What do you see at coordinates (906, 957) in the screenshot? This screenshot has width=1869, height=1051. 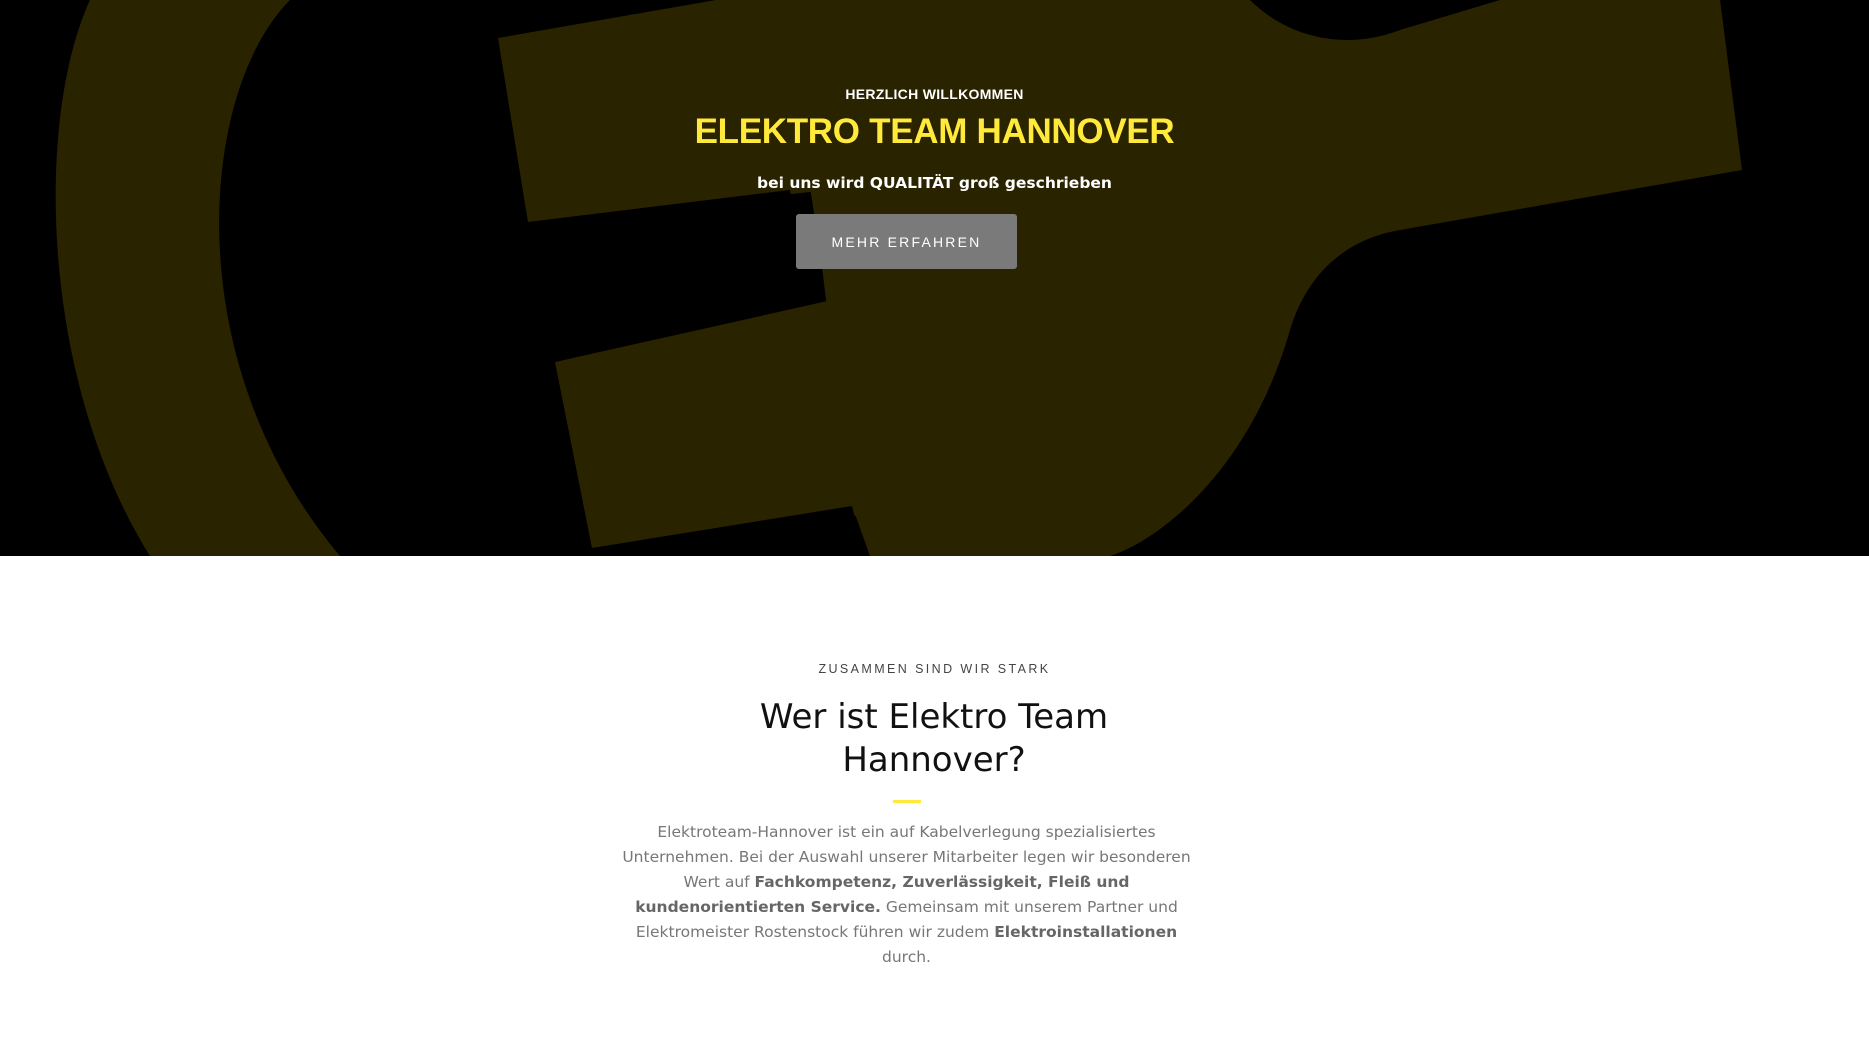 I see `about-text-3: durch.` at bounding box center [906, 957].